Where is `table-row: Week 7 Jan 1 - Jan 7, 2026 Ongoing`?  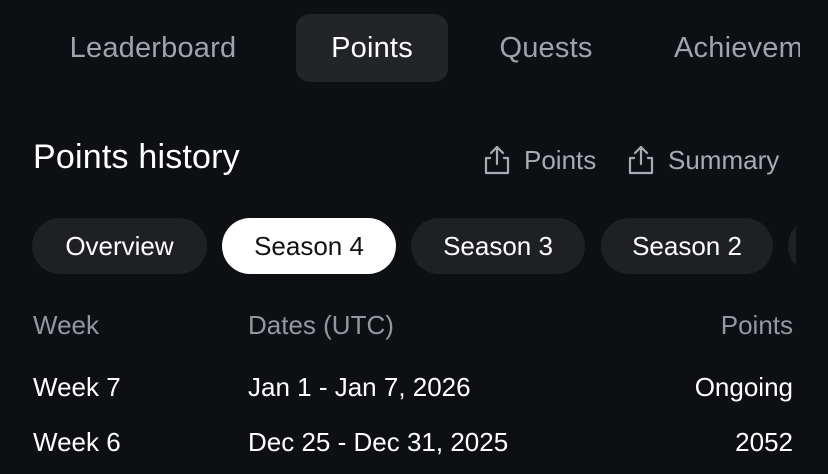 table-row: Week 7 Jan 1 - Jan 7, 2026 Ongoing is located at coordinates (414, 392).